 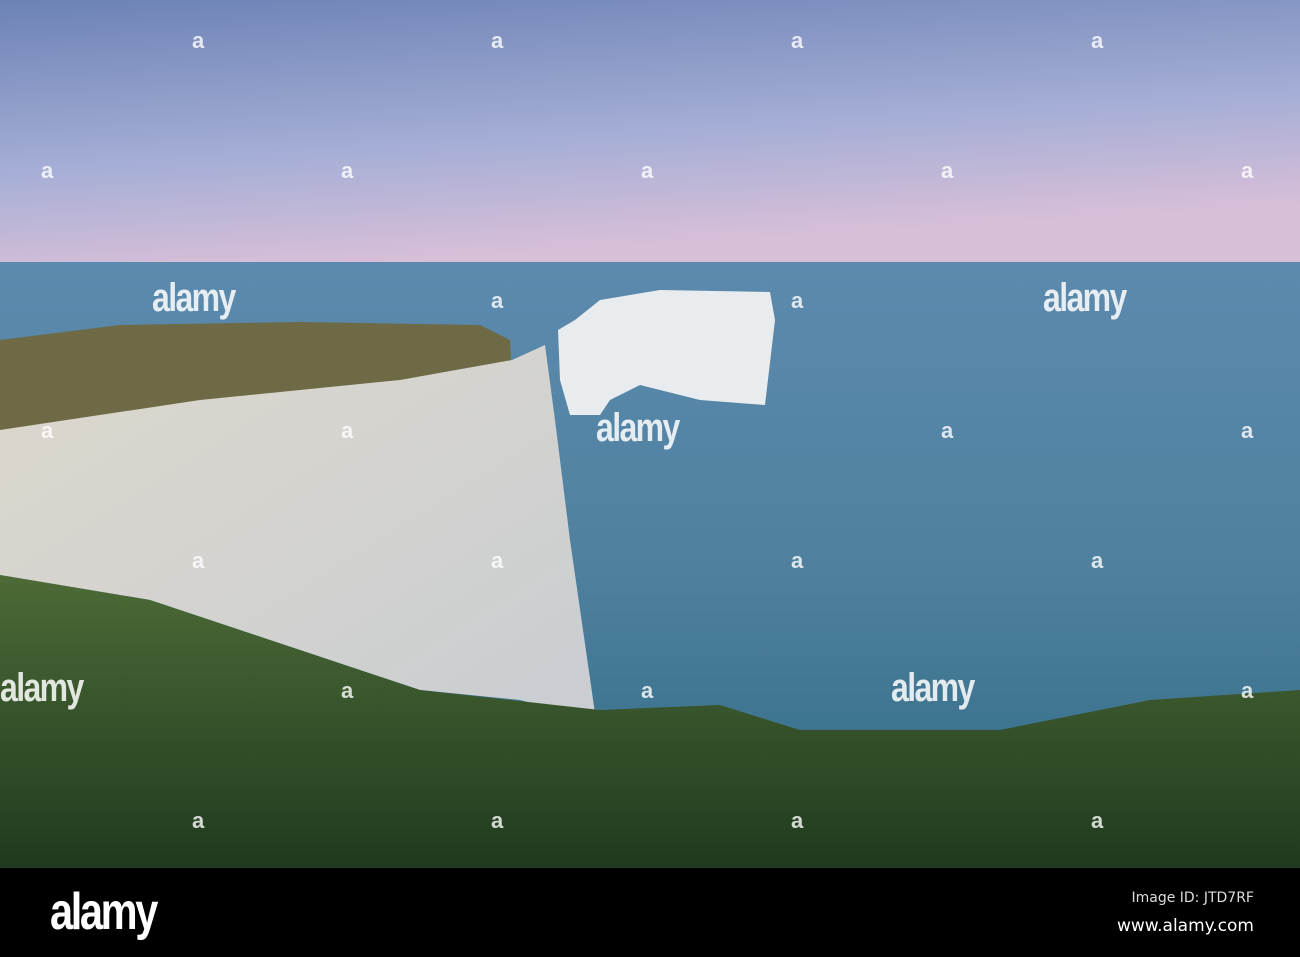 What do you see at coordinates (1192, 898) in the screenshot?
I see `image-id: Image ID: JTD7RF` at bounding box center [1192, 898].